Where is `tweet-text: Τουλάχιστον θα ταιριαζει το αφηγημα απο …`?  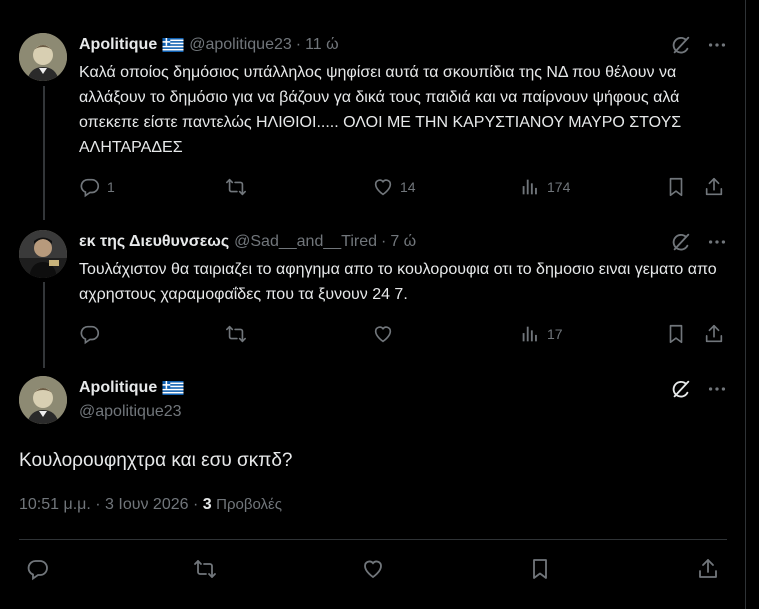 tweet-text: Τουλάχιστον θα ταιριαζει το αφηγημα απο … is located at coordinates (398, 282).